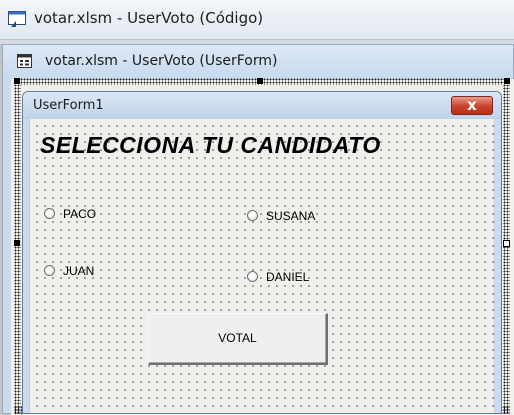 The height and width of the screenshot is (415, 514). Describe the element at coordinates (498, 266) in the screenshot. I see `userform-frame-right` at that location.